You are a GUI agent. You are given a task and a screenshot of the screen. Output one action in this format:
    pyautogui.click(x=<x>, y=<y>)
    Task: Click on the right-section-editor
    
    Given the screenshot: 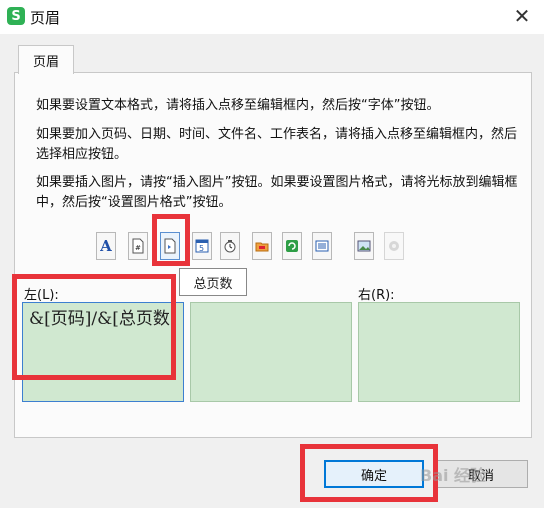 What is the action you would take?
    pyautogui.click(x=439, y=352)
    